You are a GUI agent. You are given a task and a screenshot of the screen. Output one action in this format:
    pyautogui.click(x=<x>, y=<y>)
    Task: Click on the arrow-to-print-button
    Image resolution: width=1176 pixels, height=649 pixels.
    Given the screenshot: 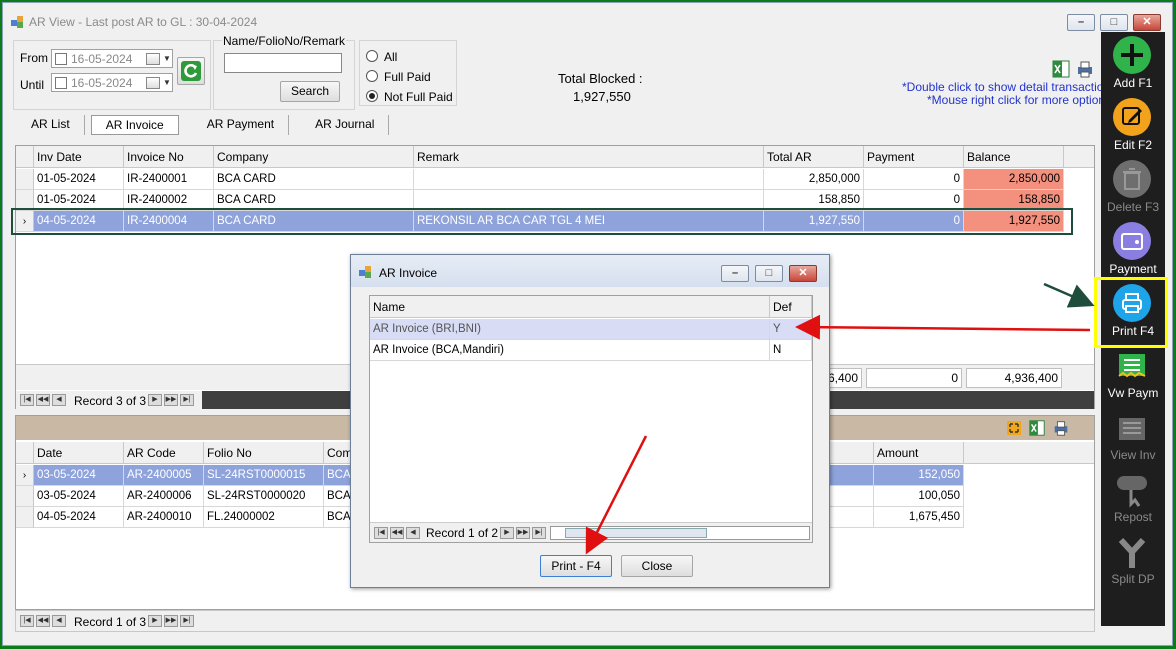 What is the action you would take?
    pyautogui.click(x=616, y=495)
    